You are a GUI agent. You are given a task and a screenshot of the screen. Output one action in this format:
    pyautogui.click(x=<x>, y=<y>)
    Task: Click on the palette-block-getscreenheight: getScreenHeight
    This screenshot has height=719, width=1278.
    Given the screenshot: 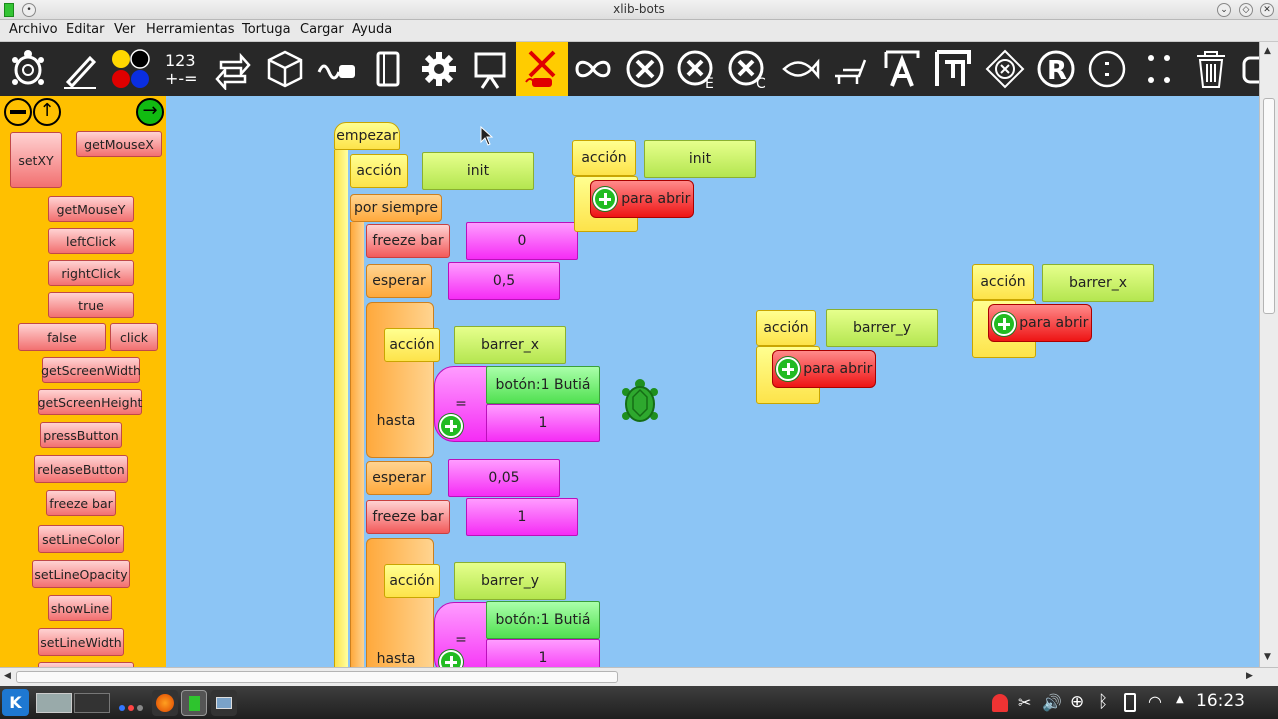 What is the action you would take?
    pyautogui.click(x=90, y=402)
    